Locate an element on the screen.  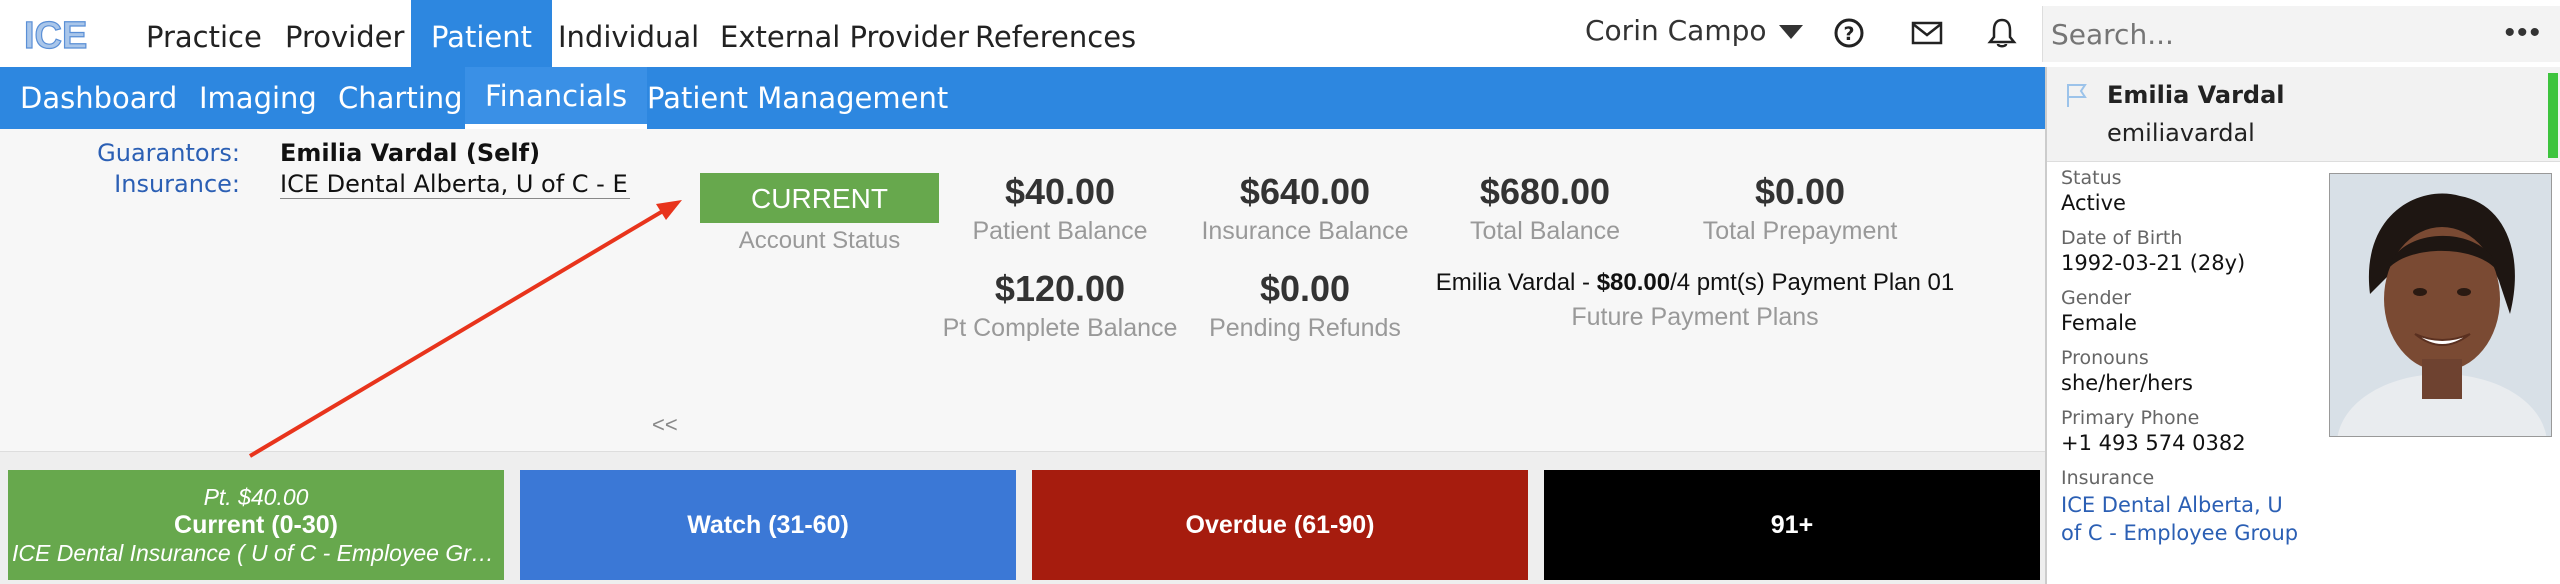
total-prepayment-amount: $0.00 is located at coordinates (1800, 191).